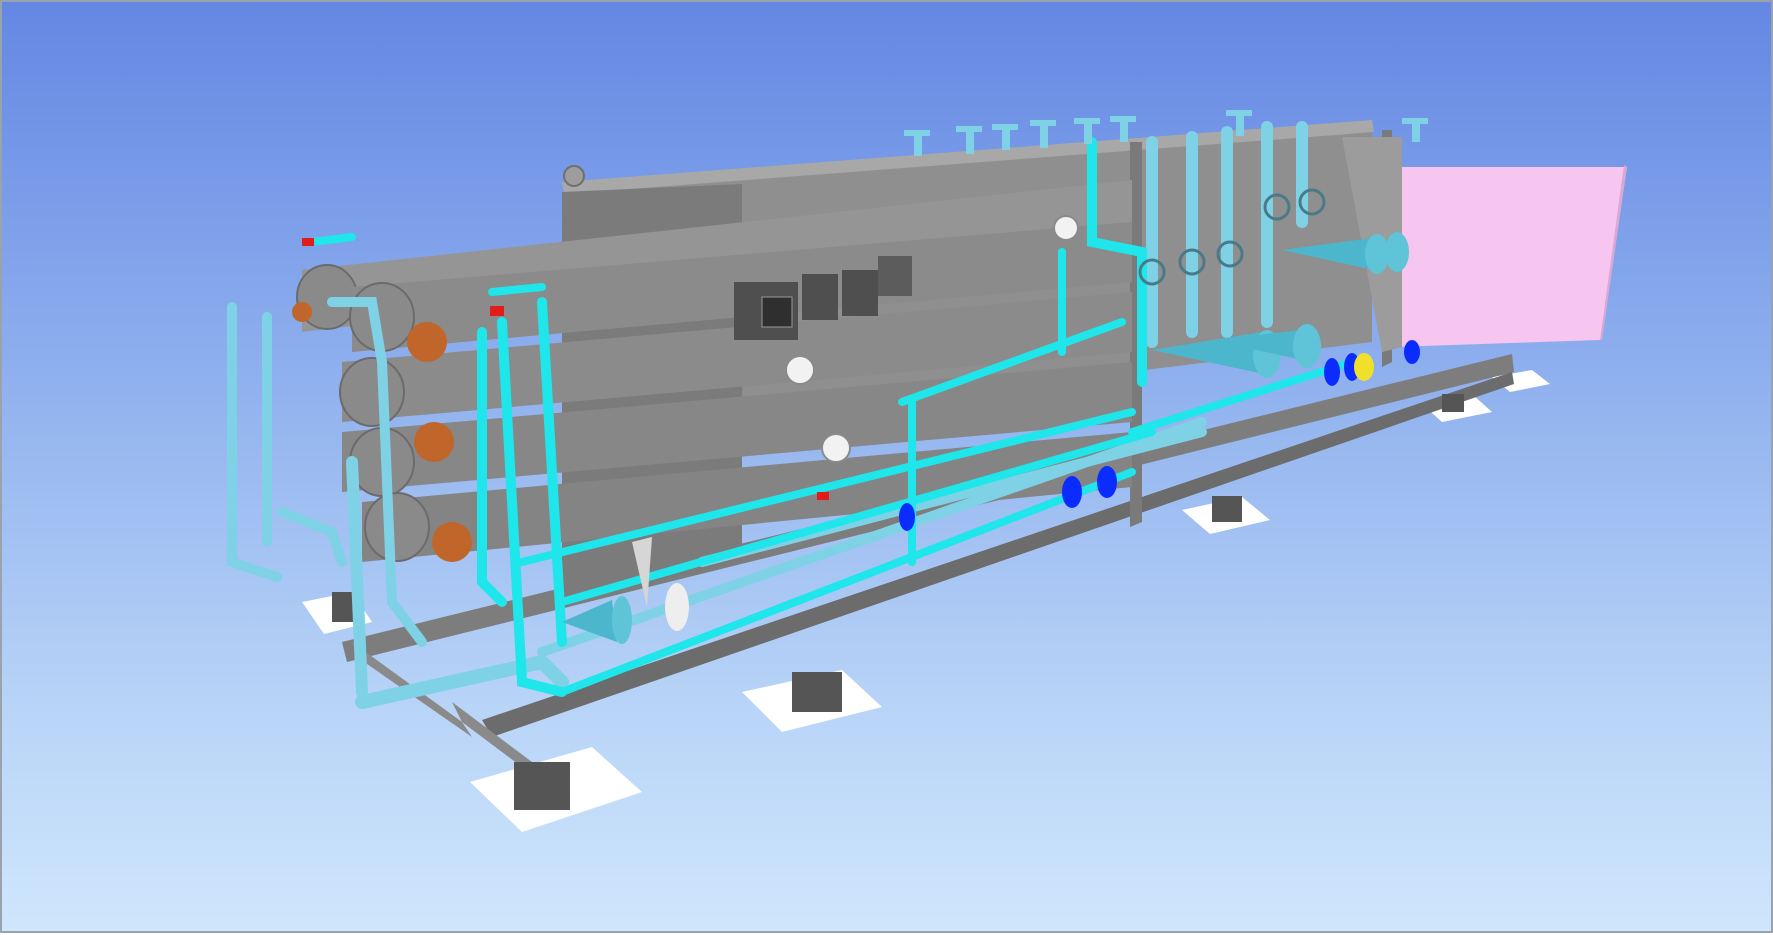  I want to click on control-panel-display, so click(777, 312).